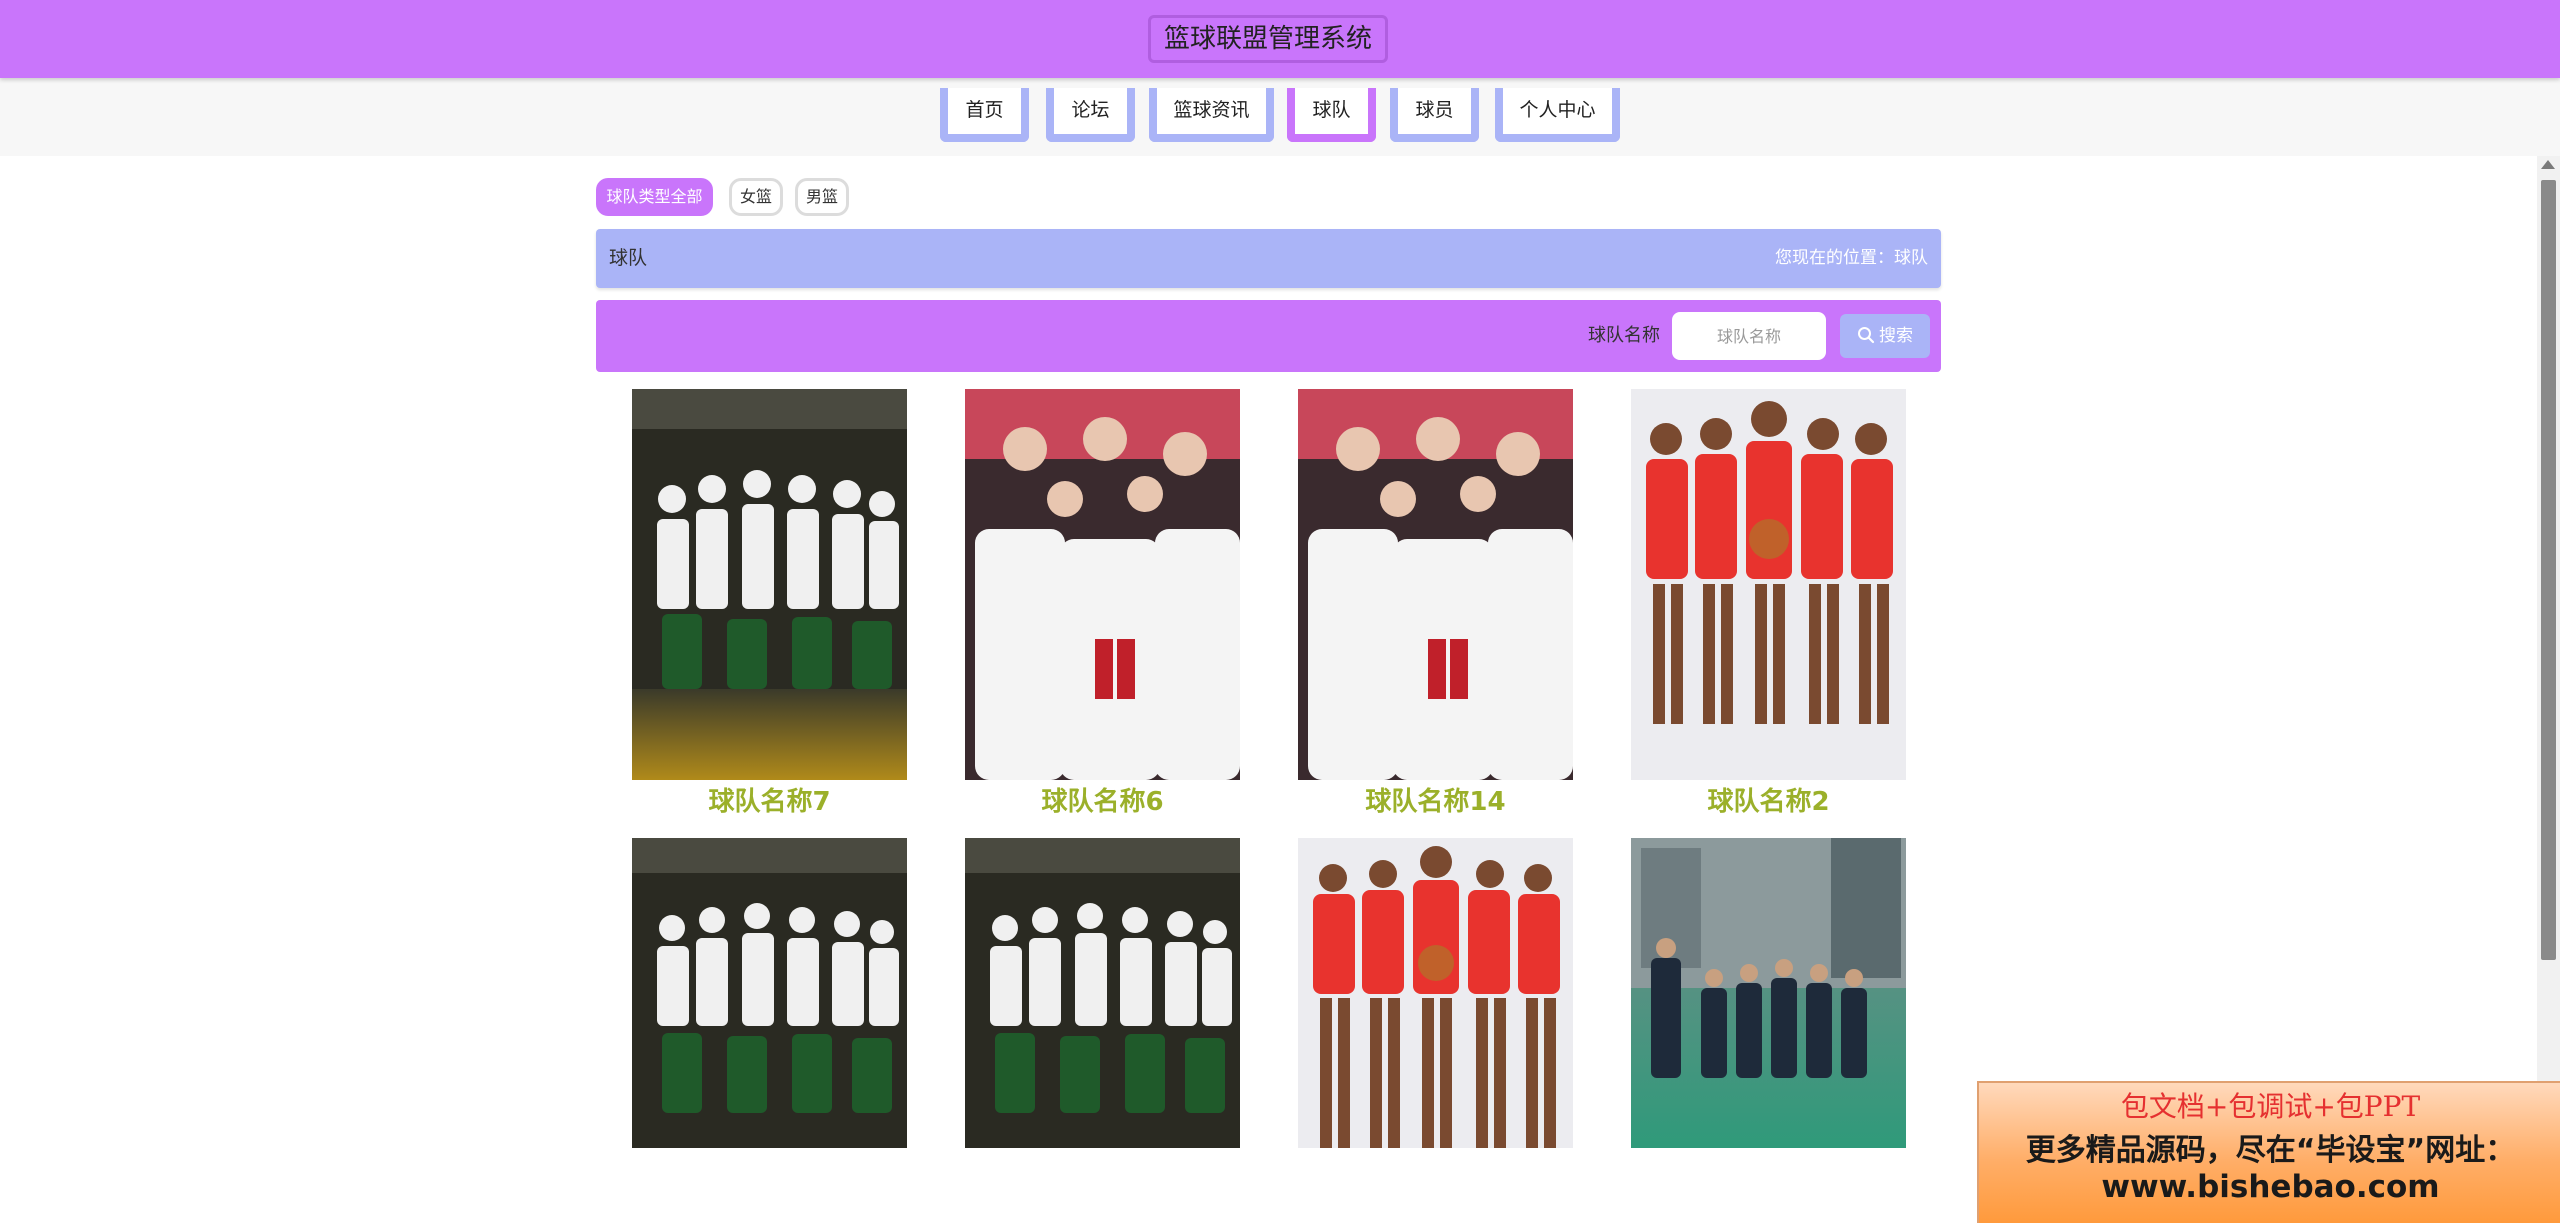 This screenshot has width=2560, height=1223. Describe the element at coordinates (1896, 336) in the screenshot. I see `search-button-label: 搜索` at that location.